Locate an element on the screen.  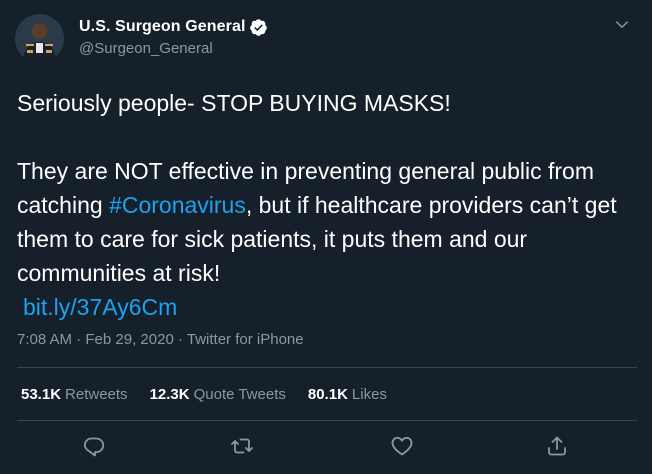
tweet-source: Twitter for iPhone is located at coordinates (245, 339).